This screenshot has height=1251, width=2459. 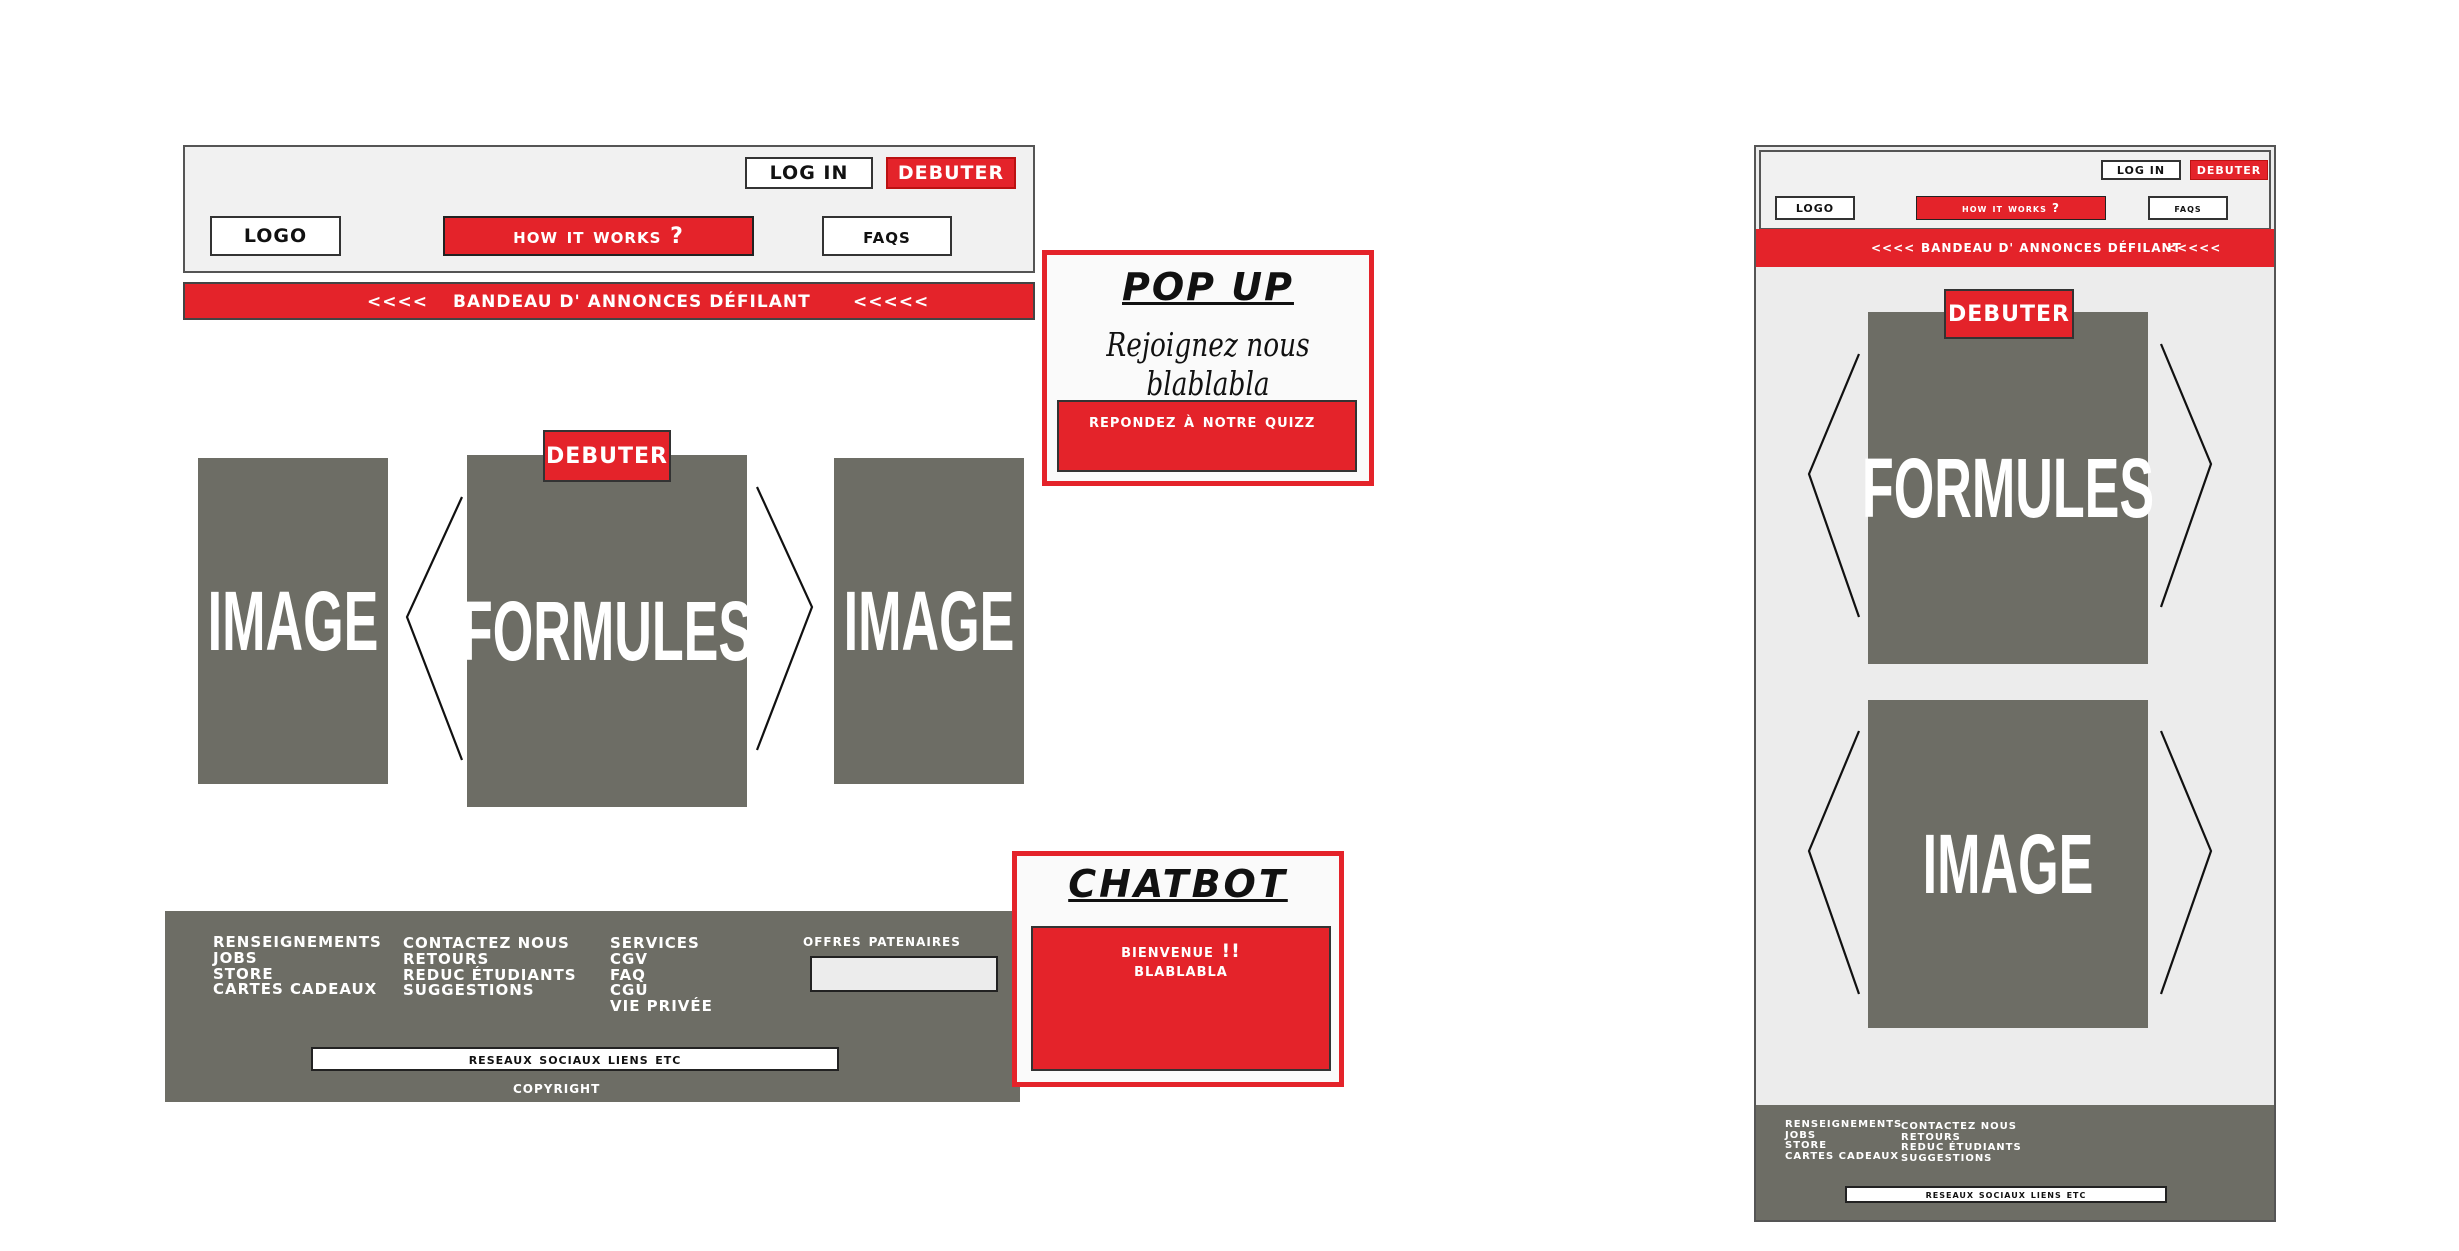 I want to click on mobile-image-next-icon, so click(x=2186, y=864).